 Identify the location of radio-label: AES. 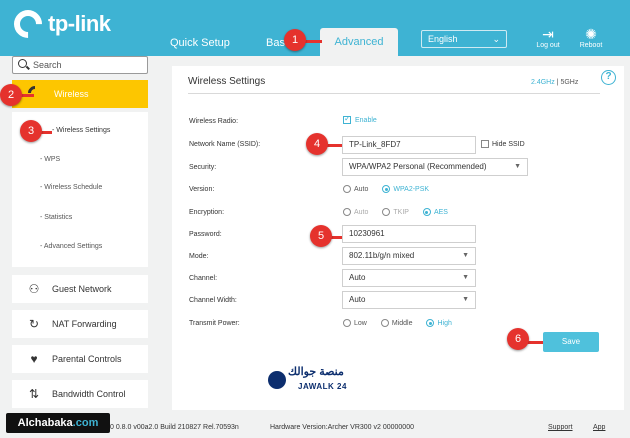
(440, 212).